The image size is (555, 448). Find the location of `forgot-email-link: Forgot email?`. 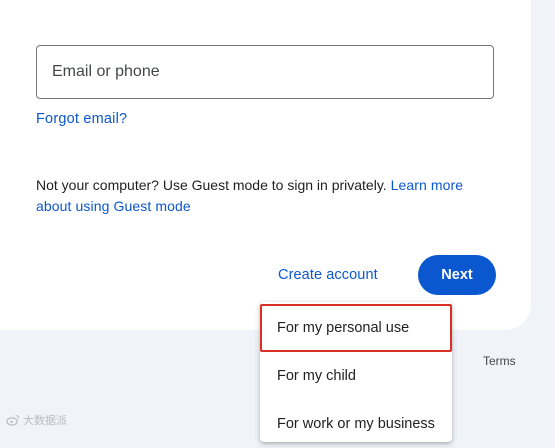

forgot-email-link: Forgot email? is located at coordinates (81, 119).